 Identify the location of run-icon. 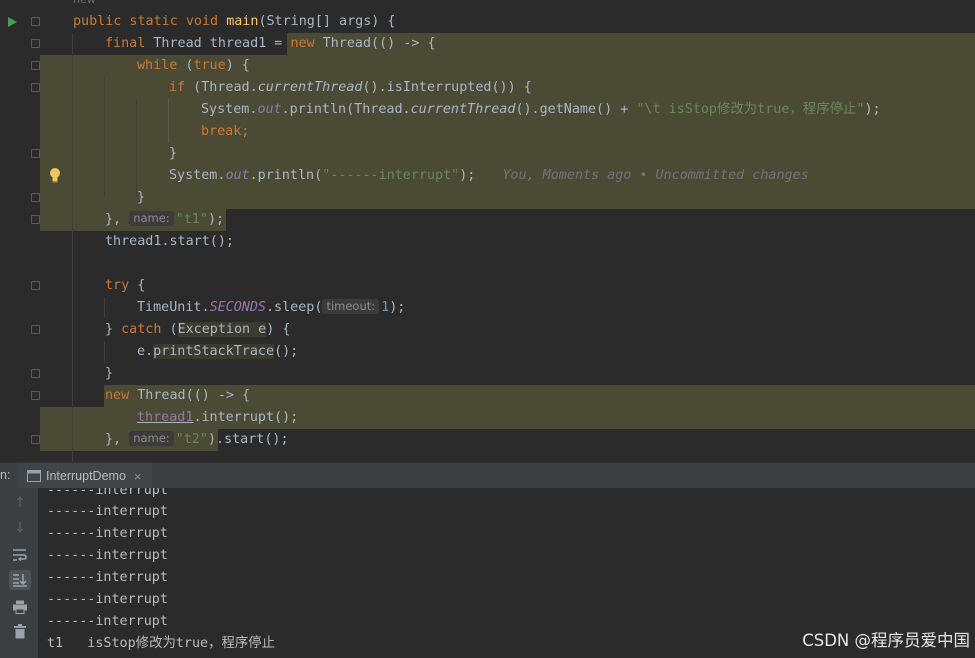
(12, 22).